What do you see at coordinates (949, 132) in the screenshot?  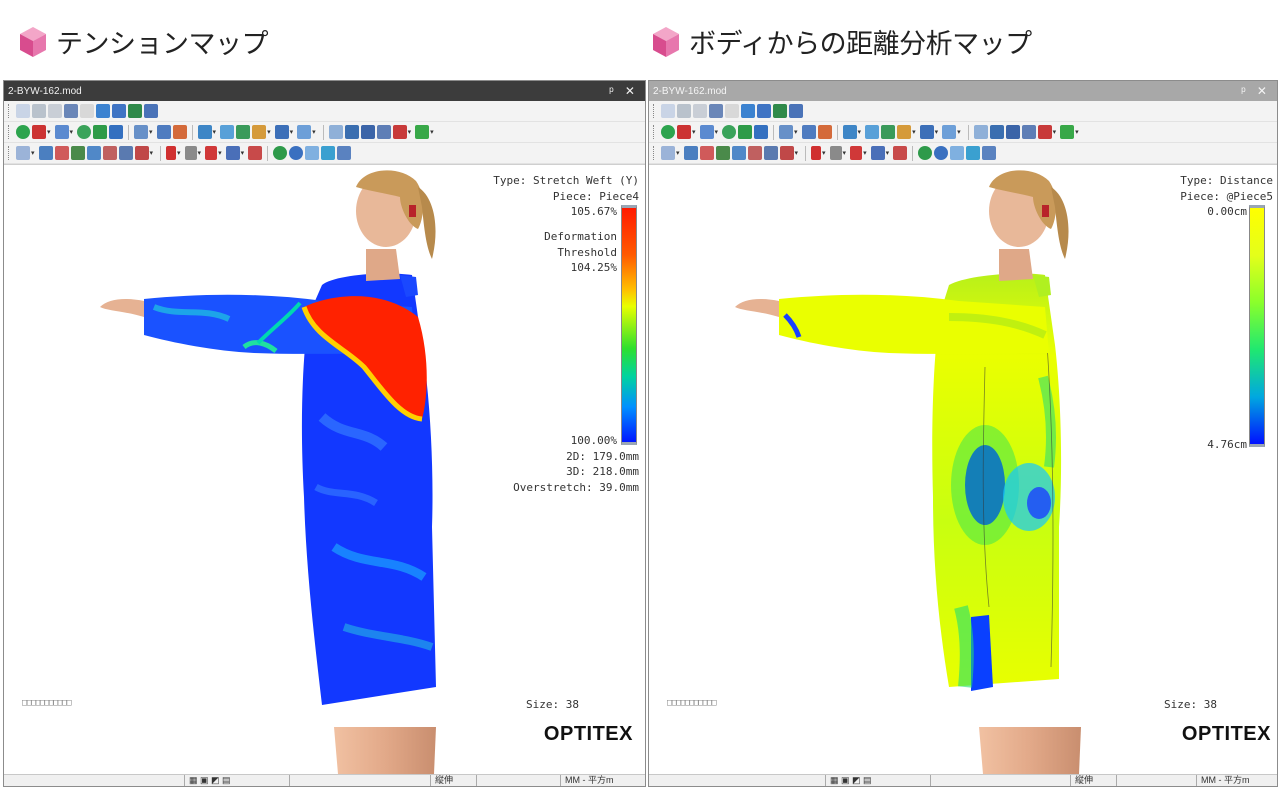 I see `picture-icon` at bounding box center [949, 132].